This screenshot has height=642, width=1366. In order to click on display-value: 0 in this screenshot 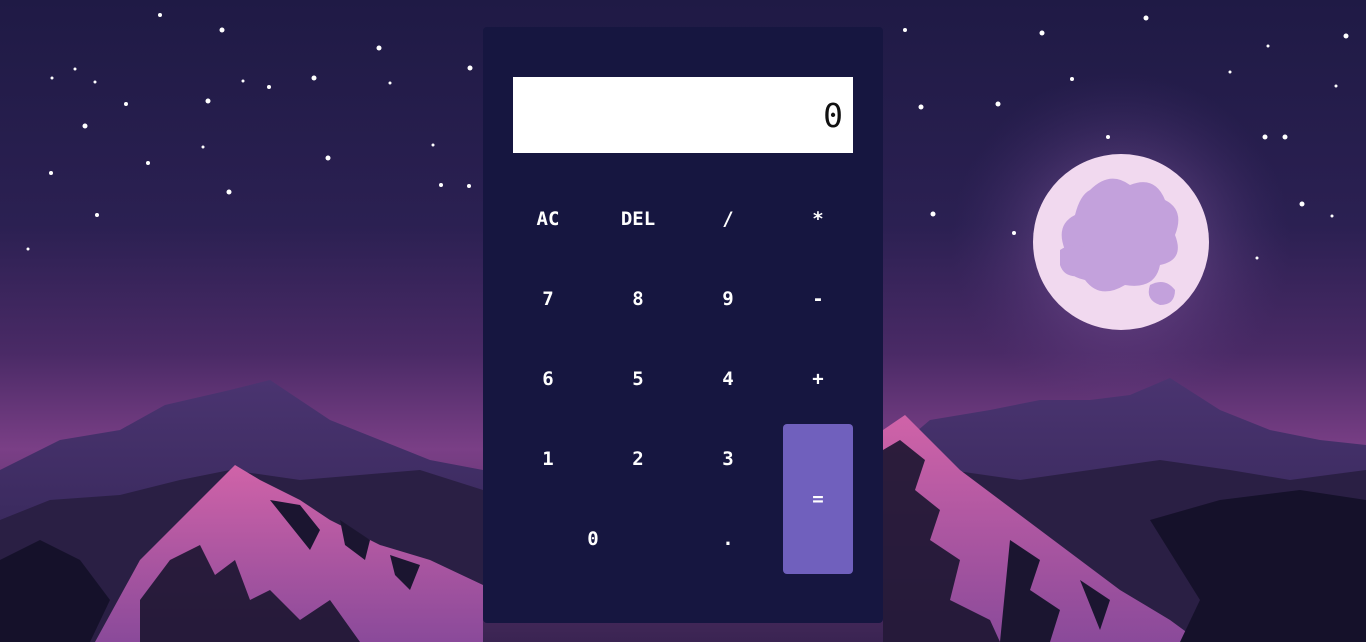, I will do `click(833, 115)`.